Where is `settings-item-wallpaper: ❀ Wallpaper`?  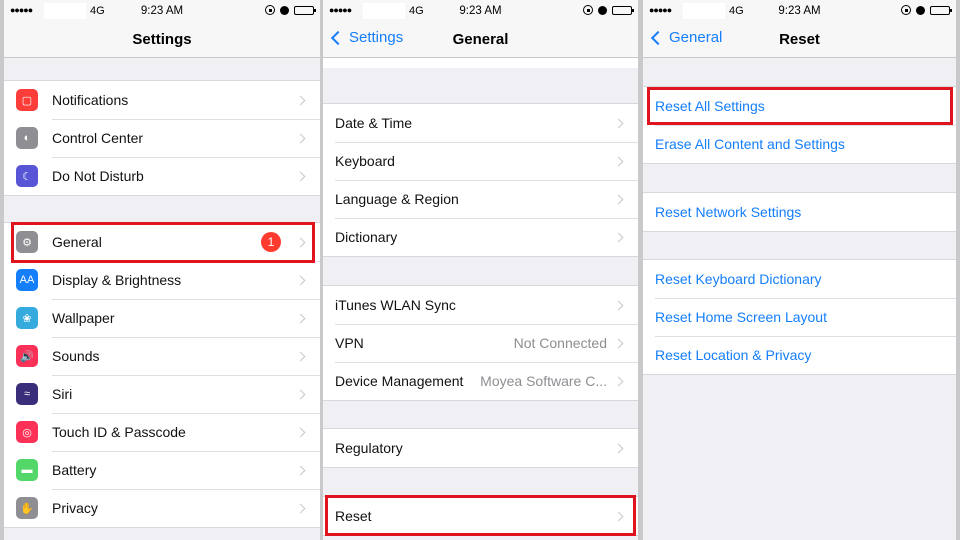
settings-item-wallpaper: ❀ Wallpaper is located at coordinates (162, 318).